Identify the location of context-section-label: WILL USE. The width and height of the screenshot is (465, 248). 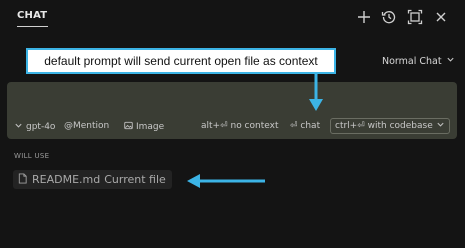
(32, 156).